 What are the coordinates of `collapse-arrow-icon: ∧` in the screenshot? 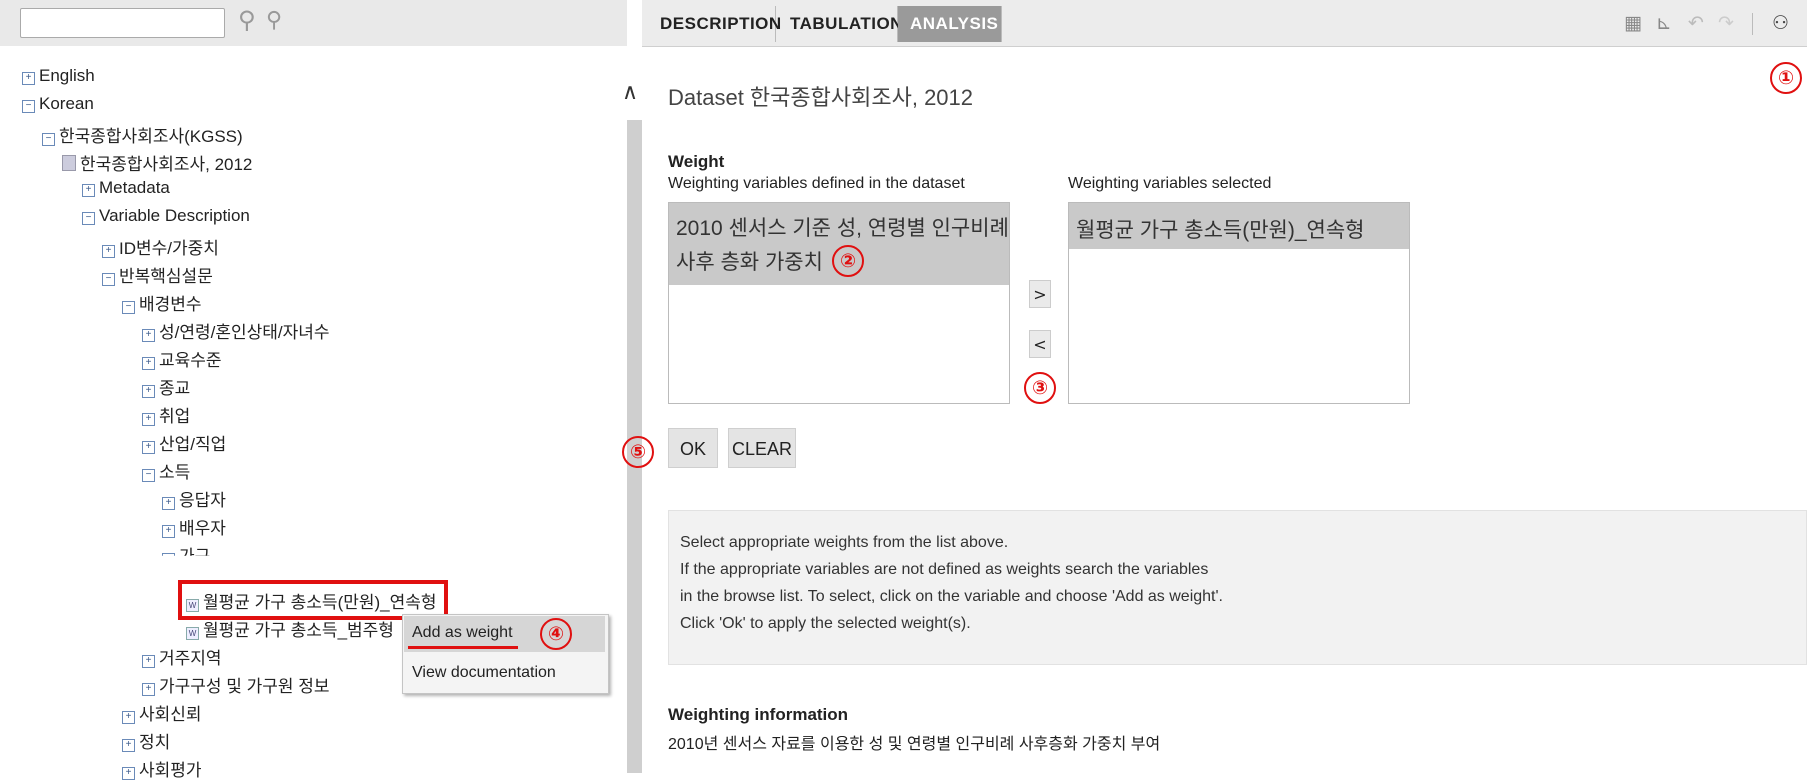 It's located at (630, 92).